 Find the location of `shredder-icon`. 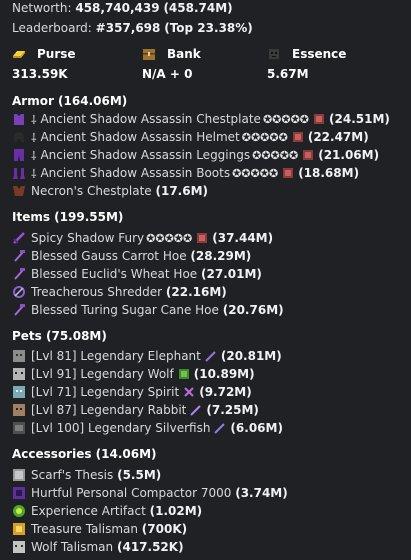

shredder-icon is located at coordinates (19, 292).